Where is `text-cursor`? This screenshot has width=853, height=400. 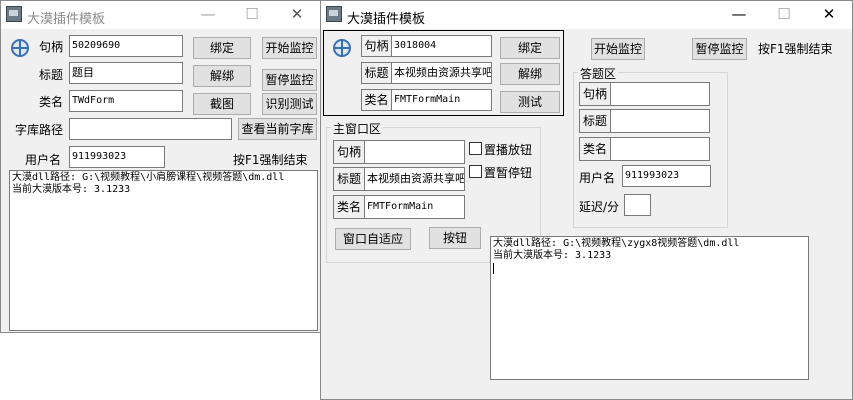
text-cursor is located at coordinates (493, 268).